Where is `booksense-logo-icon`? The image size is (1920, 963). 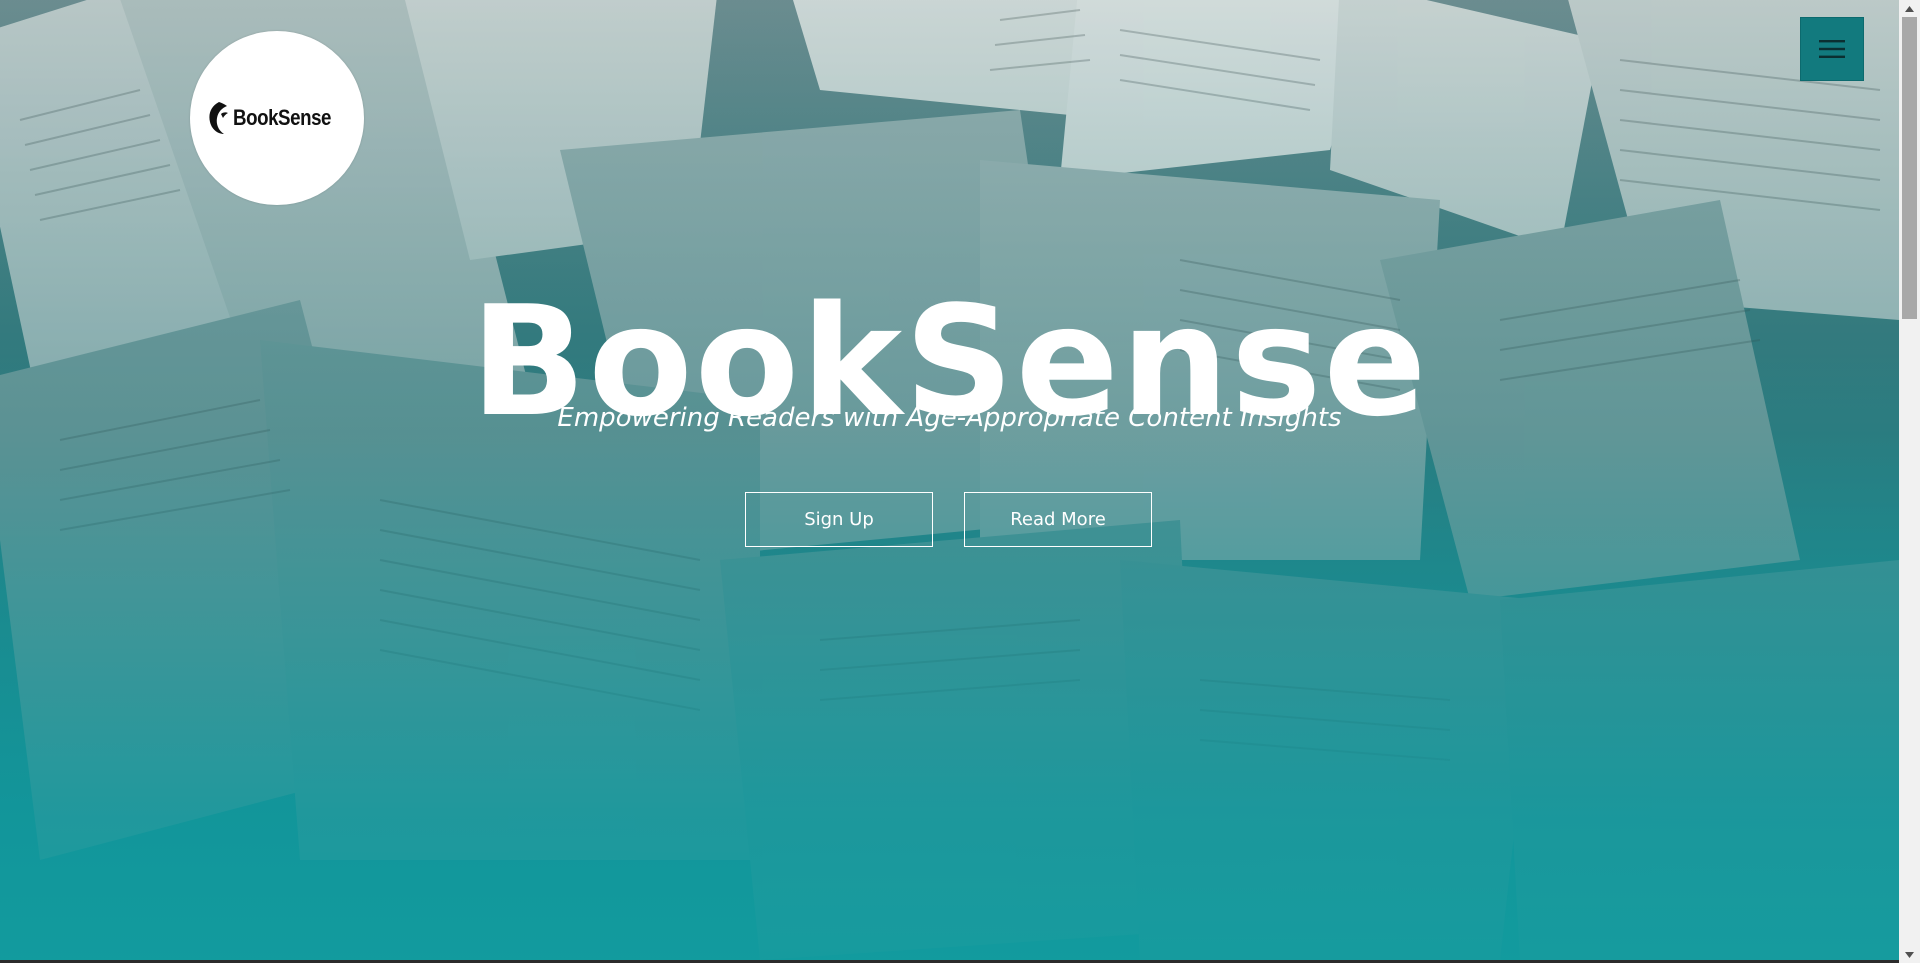
booksense-logo-icon is located at coordinates (219, 118).